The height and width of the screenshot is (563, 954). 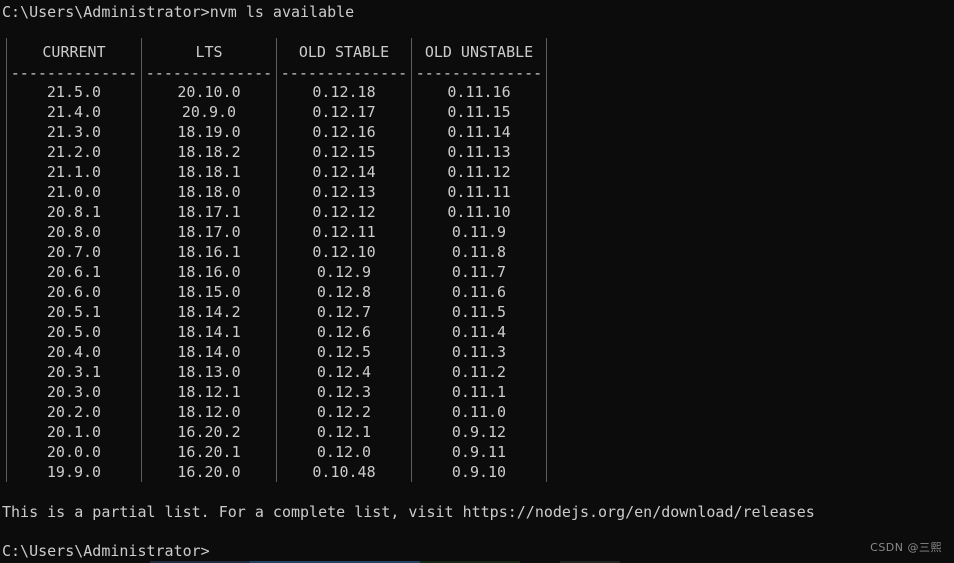 I want to click on version-cell-old-stable: 0.12.5, so click(x=344, y=352).